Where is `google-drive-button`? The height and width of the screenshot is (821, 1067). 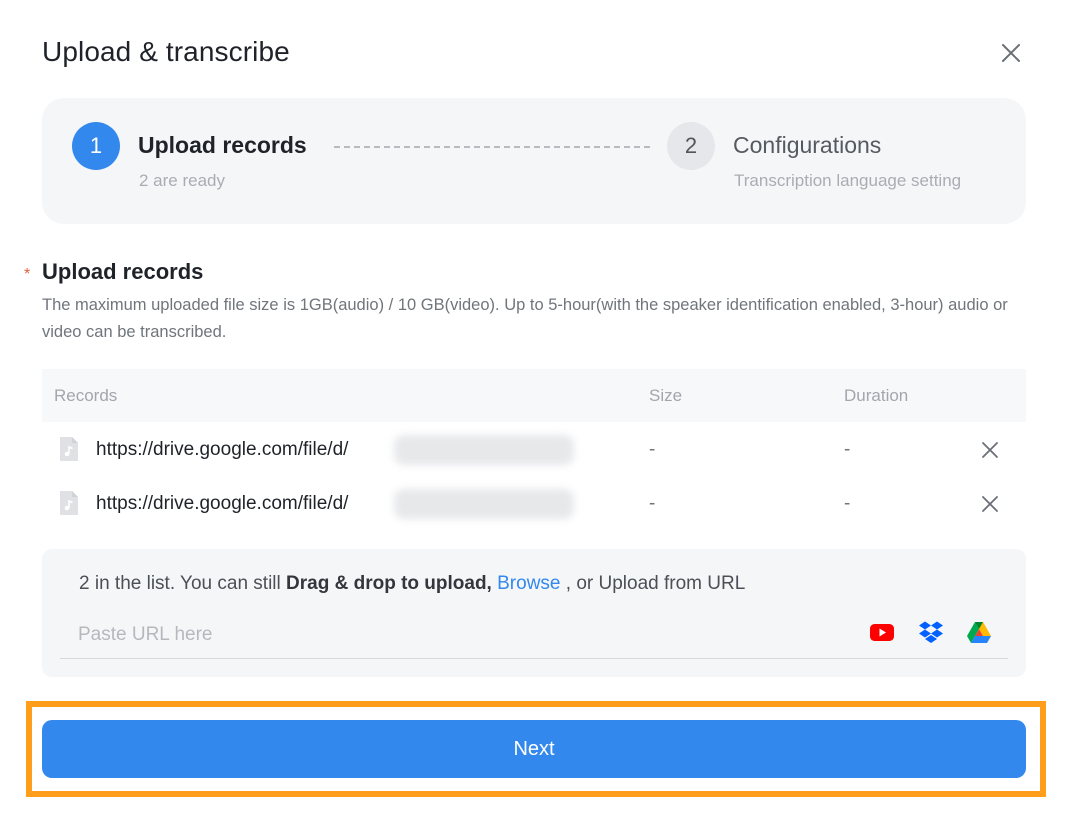 google-drive-button is located at coordinates (979, 632).